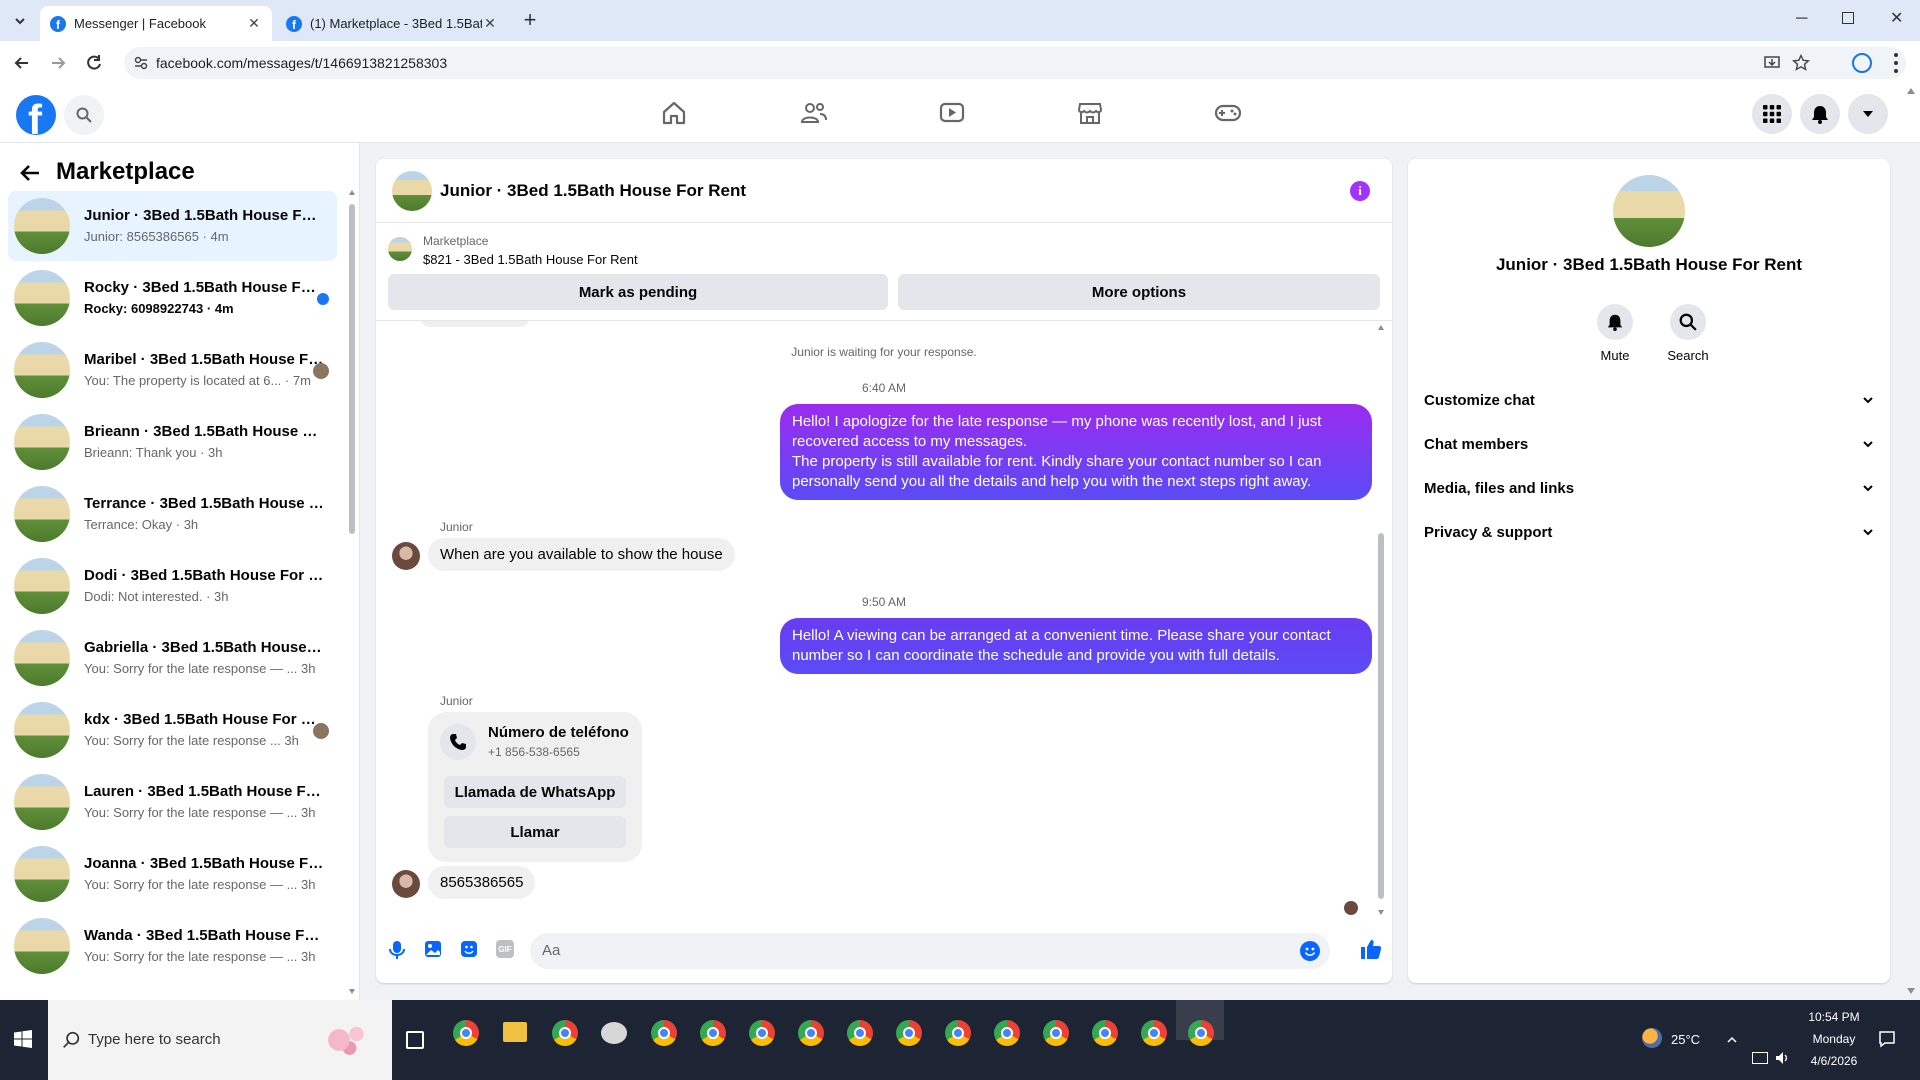 The image size is (1920, 1080). Describe the element at coordinates (482, 882) in the screenshot. I see `incoming-message: 8565386565` at that location.